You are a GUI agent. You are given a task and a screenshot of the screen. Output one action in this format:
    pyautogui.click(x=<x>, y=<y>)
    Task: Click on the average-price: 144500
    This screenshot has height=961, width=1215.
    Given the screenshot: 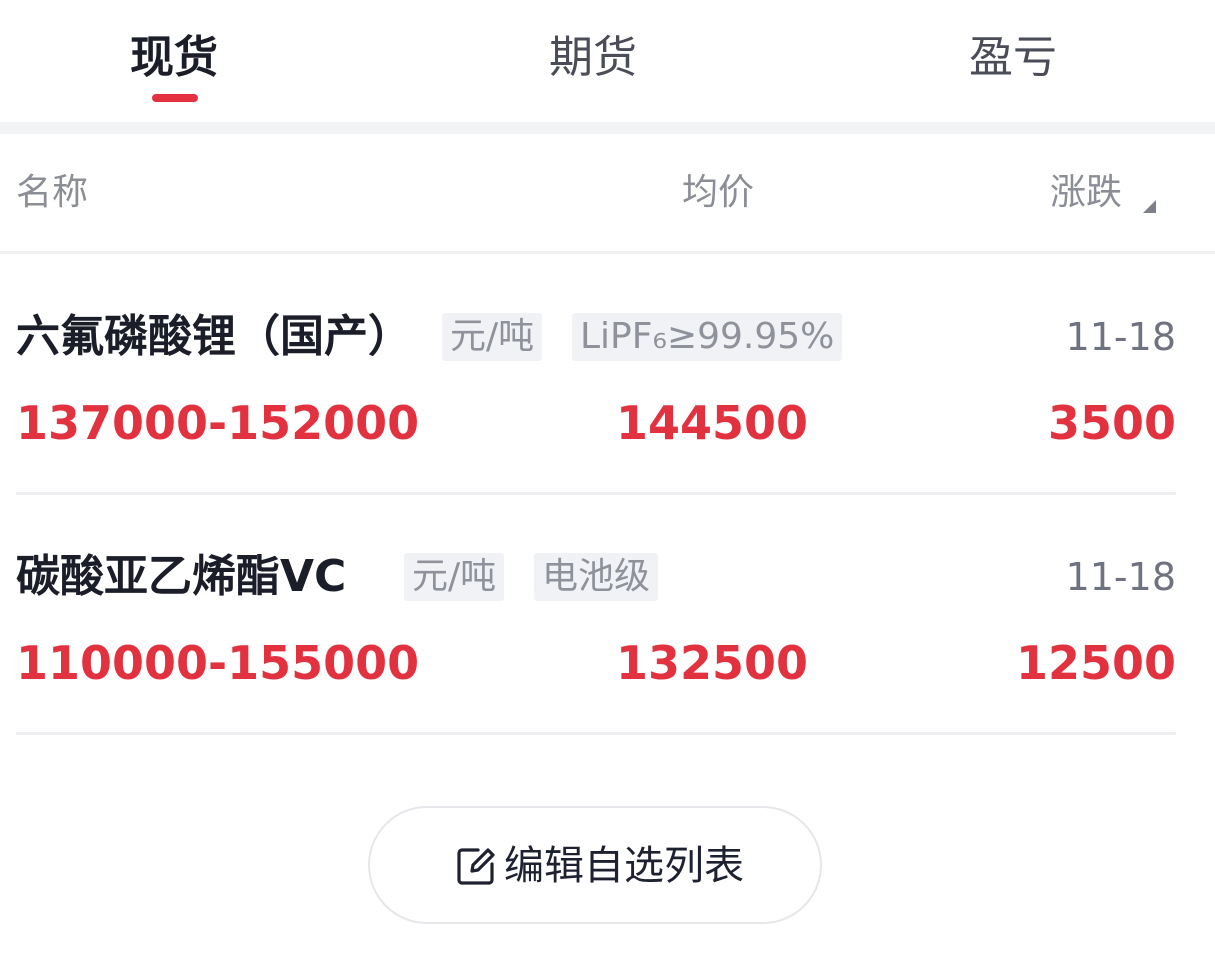 What is the action you would take?
    pyautogui.click(x=712, y=423)
    